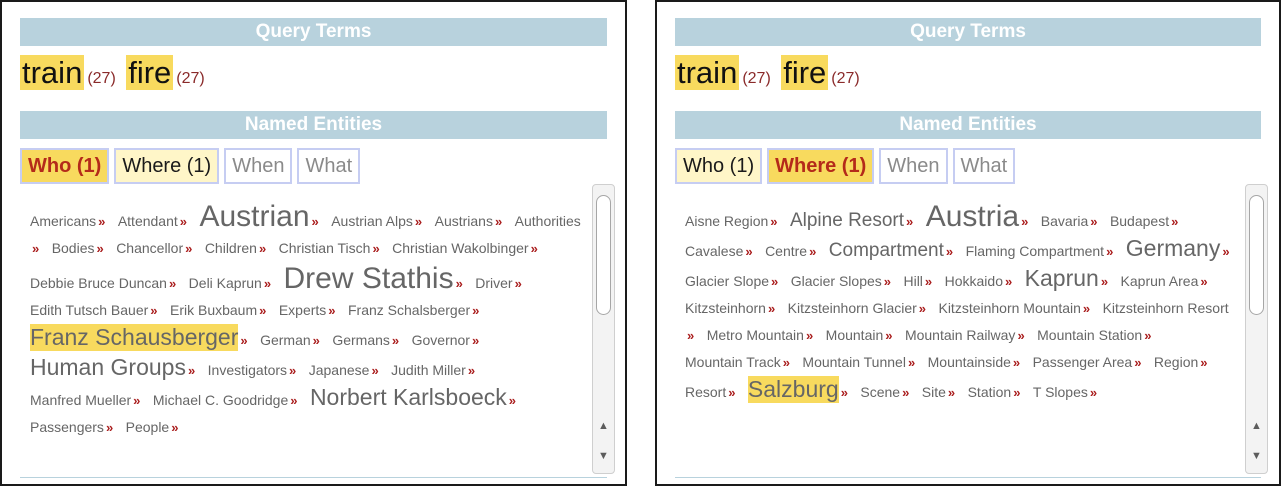 Image resolution: width=1281 pixels, height=486 pixels. I want to click on entity-link: Kaprun», so click(1070, 278).